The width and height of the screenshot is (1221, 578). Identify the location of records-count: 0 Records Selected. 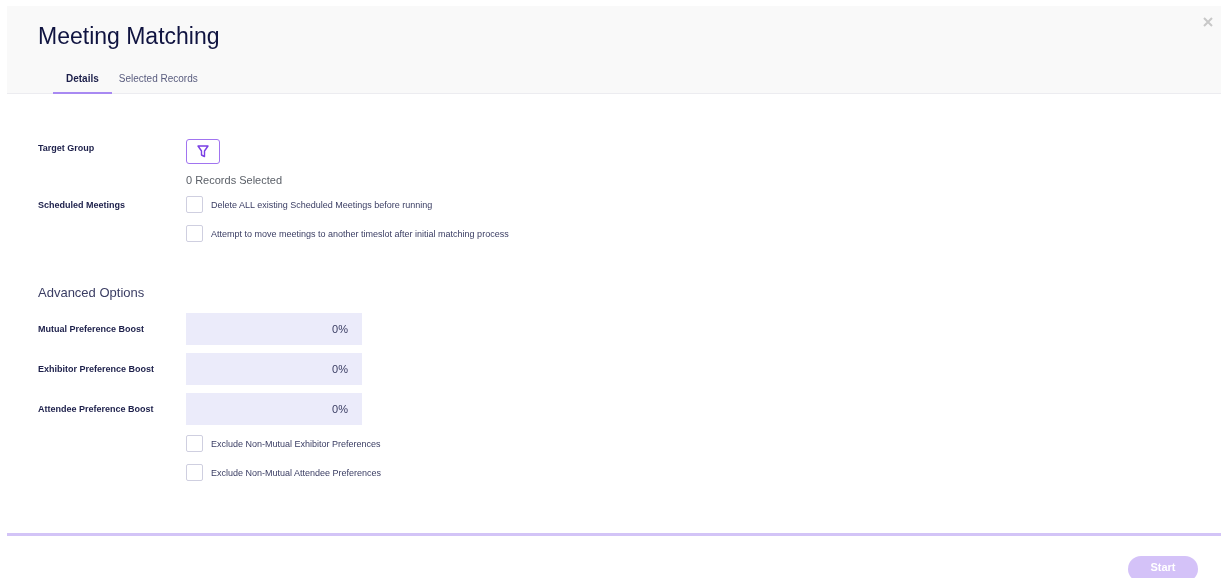
(234, 180).